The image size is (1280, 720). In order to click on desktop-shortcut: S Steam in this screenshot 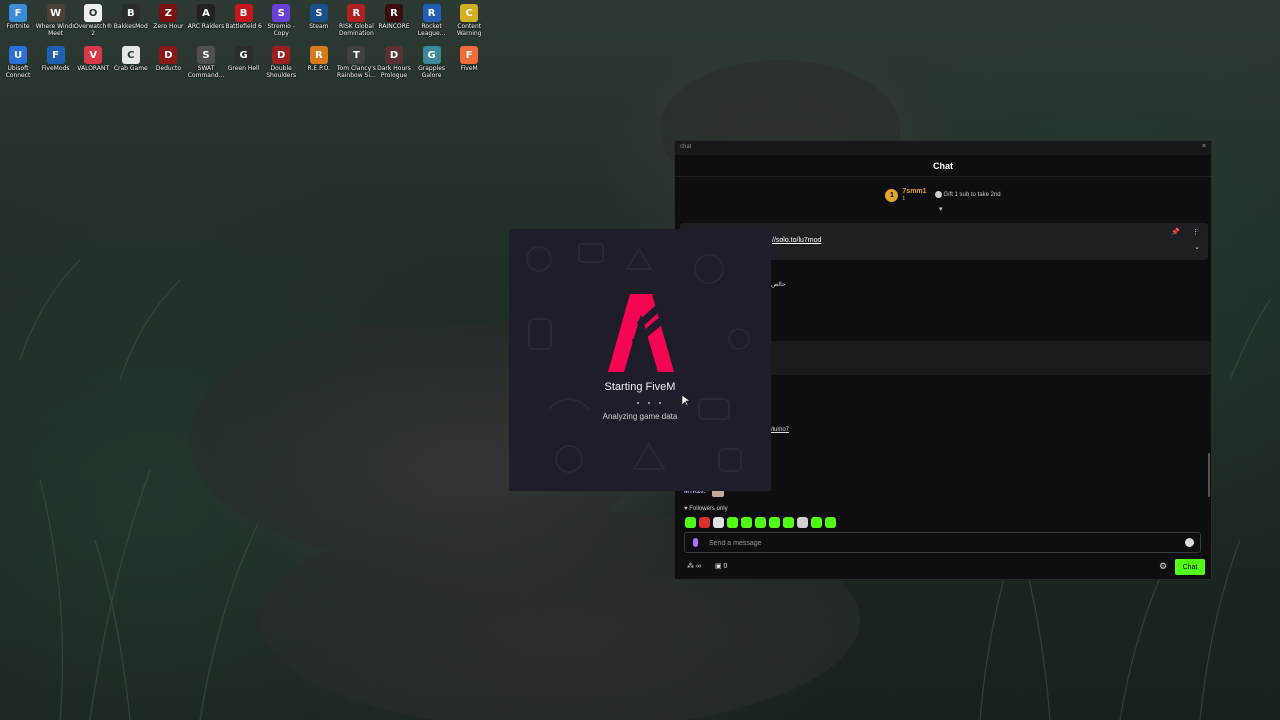, I will do `click(319, 15)`.